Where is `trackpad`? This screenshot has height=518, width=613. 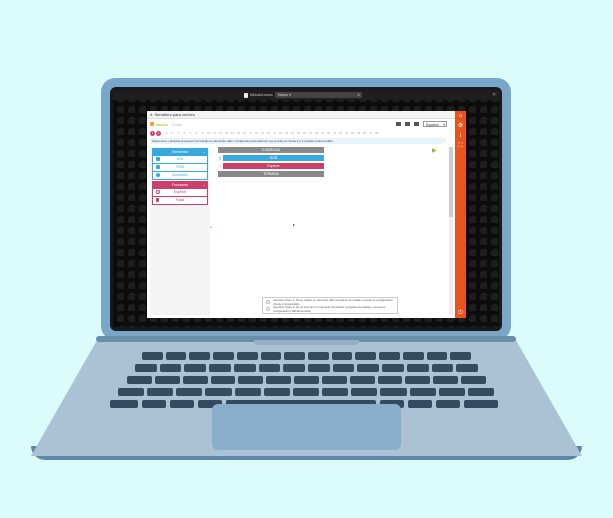
trackpad is located at coordinates (306, 427).